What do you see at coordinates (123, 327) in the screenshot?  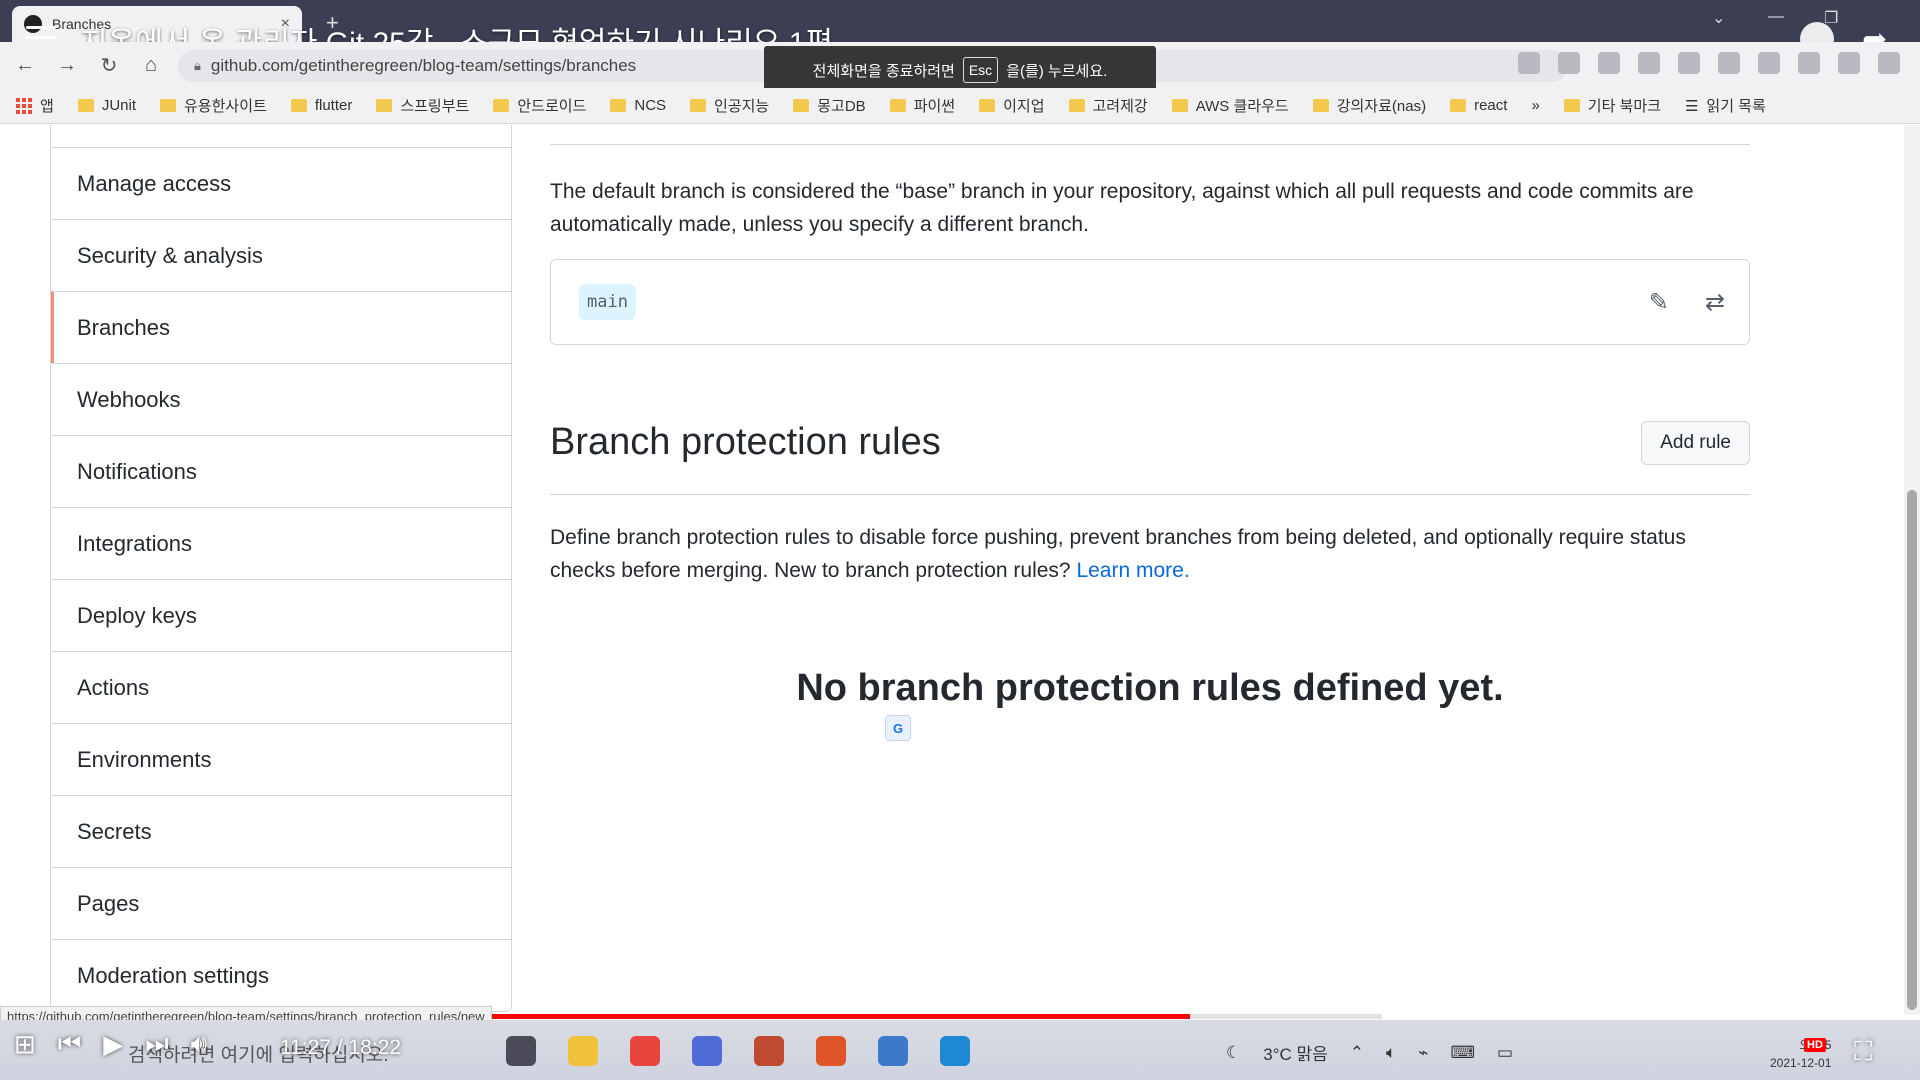 I see `sidebar-item-label: Branches` at bounding box center [123, 327].